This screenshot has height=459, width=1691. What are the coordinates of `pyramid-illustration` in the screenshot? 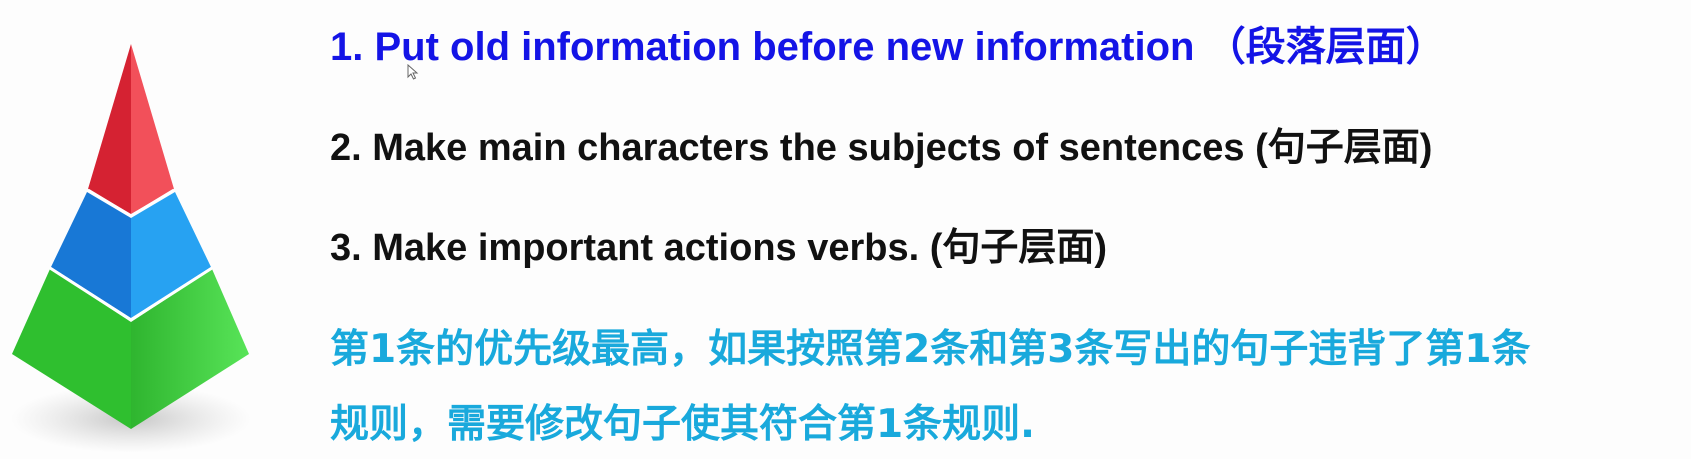 It's located at (131, 248).